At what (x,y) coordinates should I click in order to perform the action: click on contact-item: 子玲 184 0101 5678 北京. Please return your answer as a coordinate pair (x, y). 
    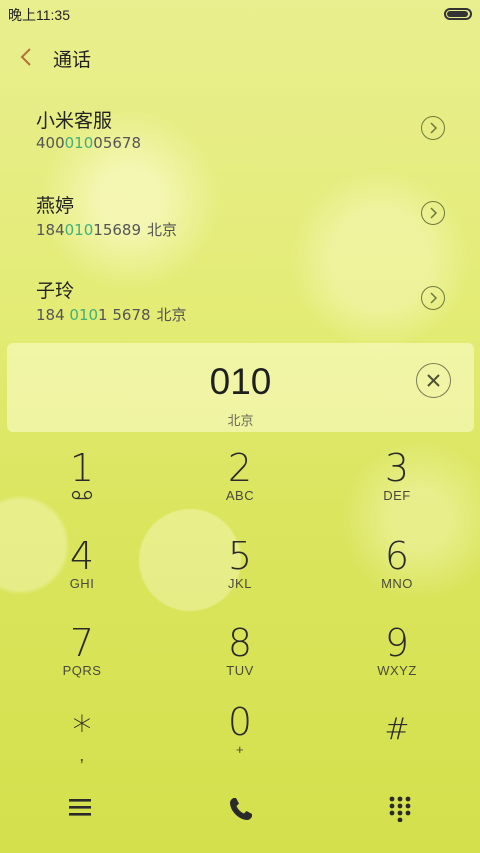
    Looking at the image, I should click on (240, 308).